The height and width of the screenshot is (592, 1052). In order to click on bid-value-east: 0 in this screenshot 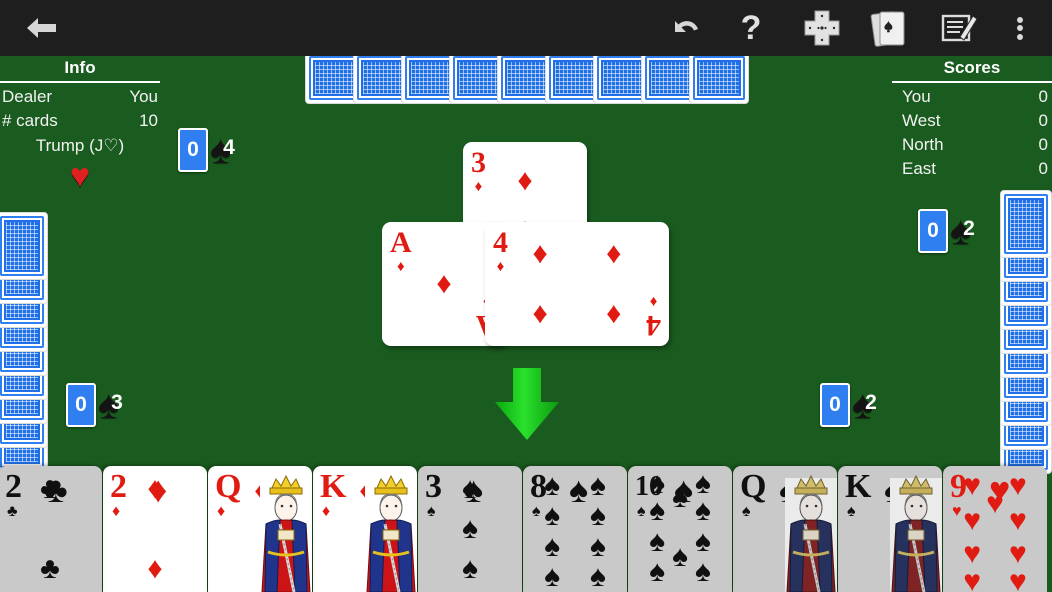, I will do `click(933, 231)`.